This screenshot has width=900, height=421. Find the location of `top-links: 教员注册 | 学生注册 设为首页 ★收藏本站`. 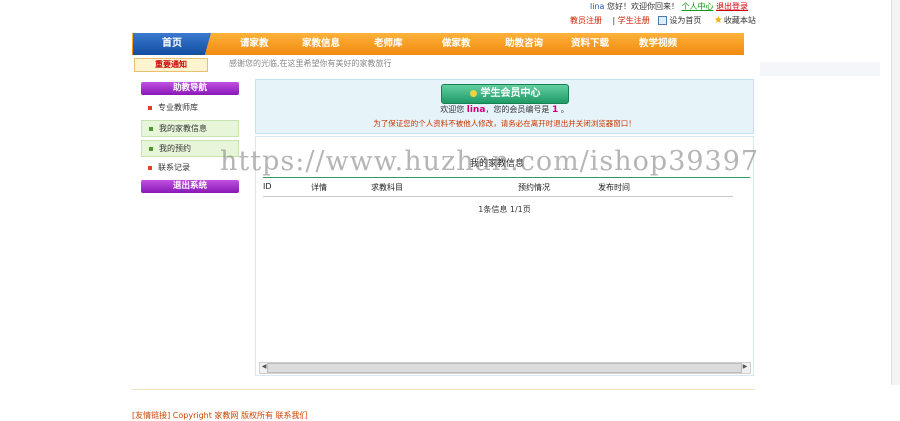

top-links: 教员注册 | 学生注册 设为首页 ★收藏本站 is located at coordinates (663, 20).